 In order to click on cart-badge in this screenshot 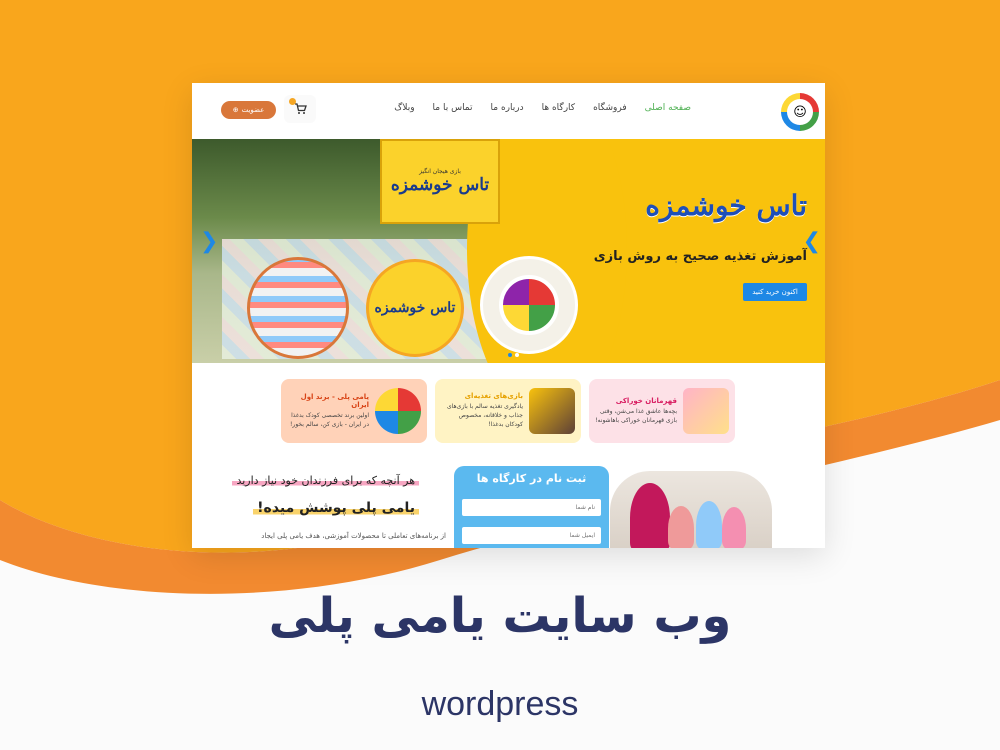, I will do `click(292, 101)`.